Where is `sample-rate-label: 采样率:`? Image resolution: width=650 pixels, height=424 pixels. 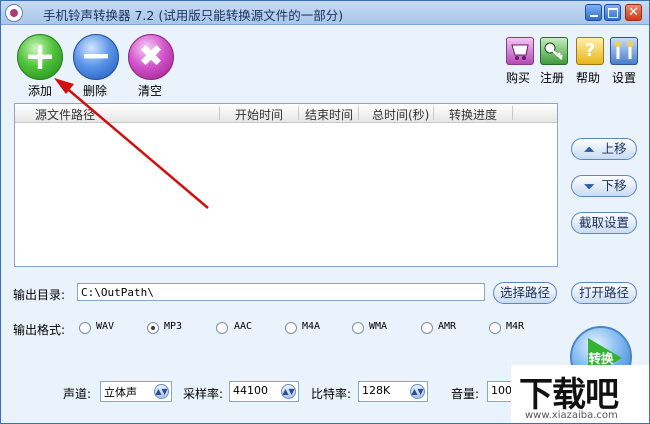 sample-rate-label: 采样率: is located at coordinates (203, 394).